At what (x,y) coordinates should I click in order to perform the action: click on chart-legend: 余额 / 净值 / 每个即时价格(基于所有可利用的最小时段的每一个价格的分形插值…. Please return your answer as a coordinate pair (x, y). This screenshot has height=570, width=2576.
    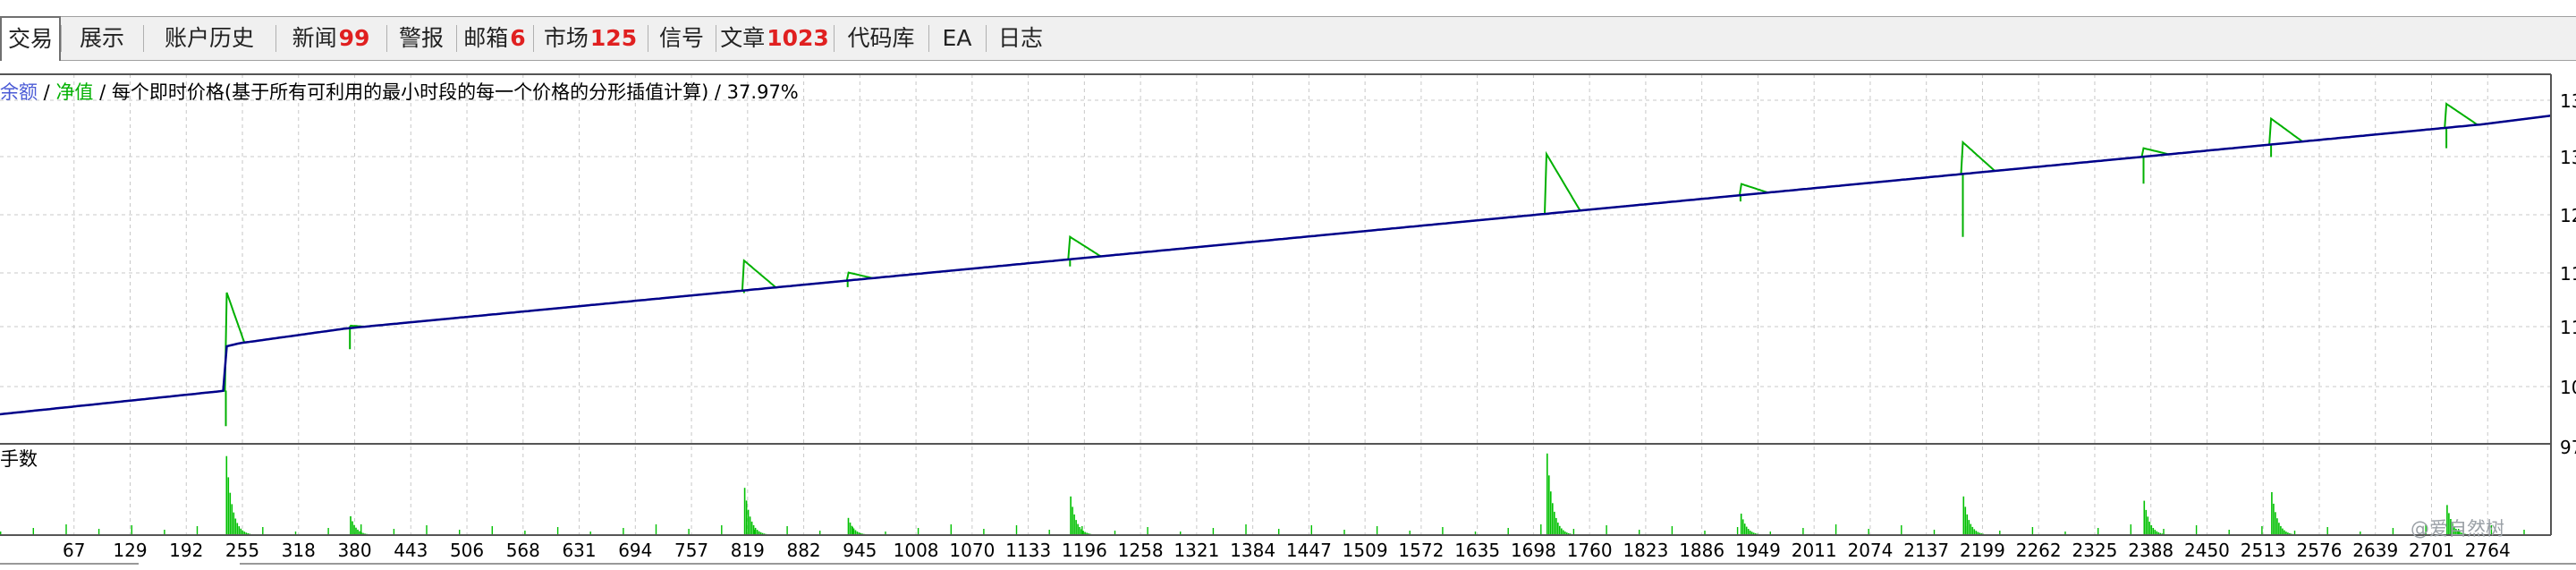
    Looking at the image, I should click on (399, 92).